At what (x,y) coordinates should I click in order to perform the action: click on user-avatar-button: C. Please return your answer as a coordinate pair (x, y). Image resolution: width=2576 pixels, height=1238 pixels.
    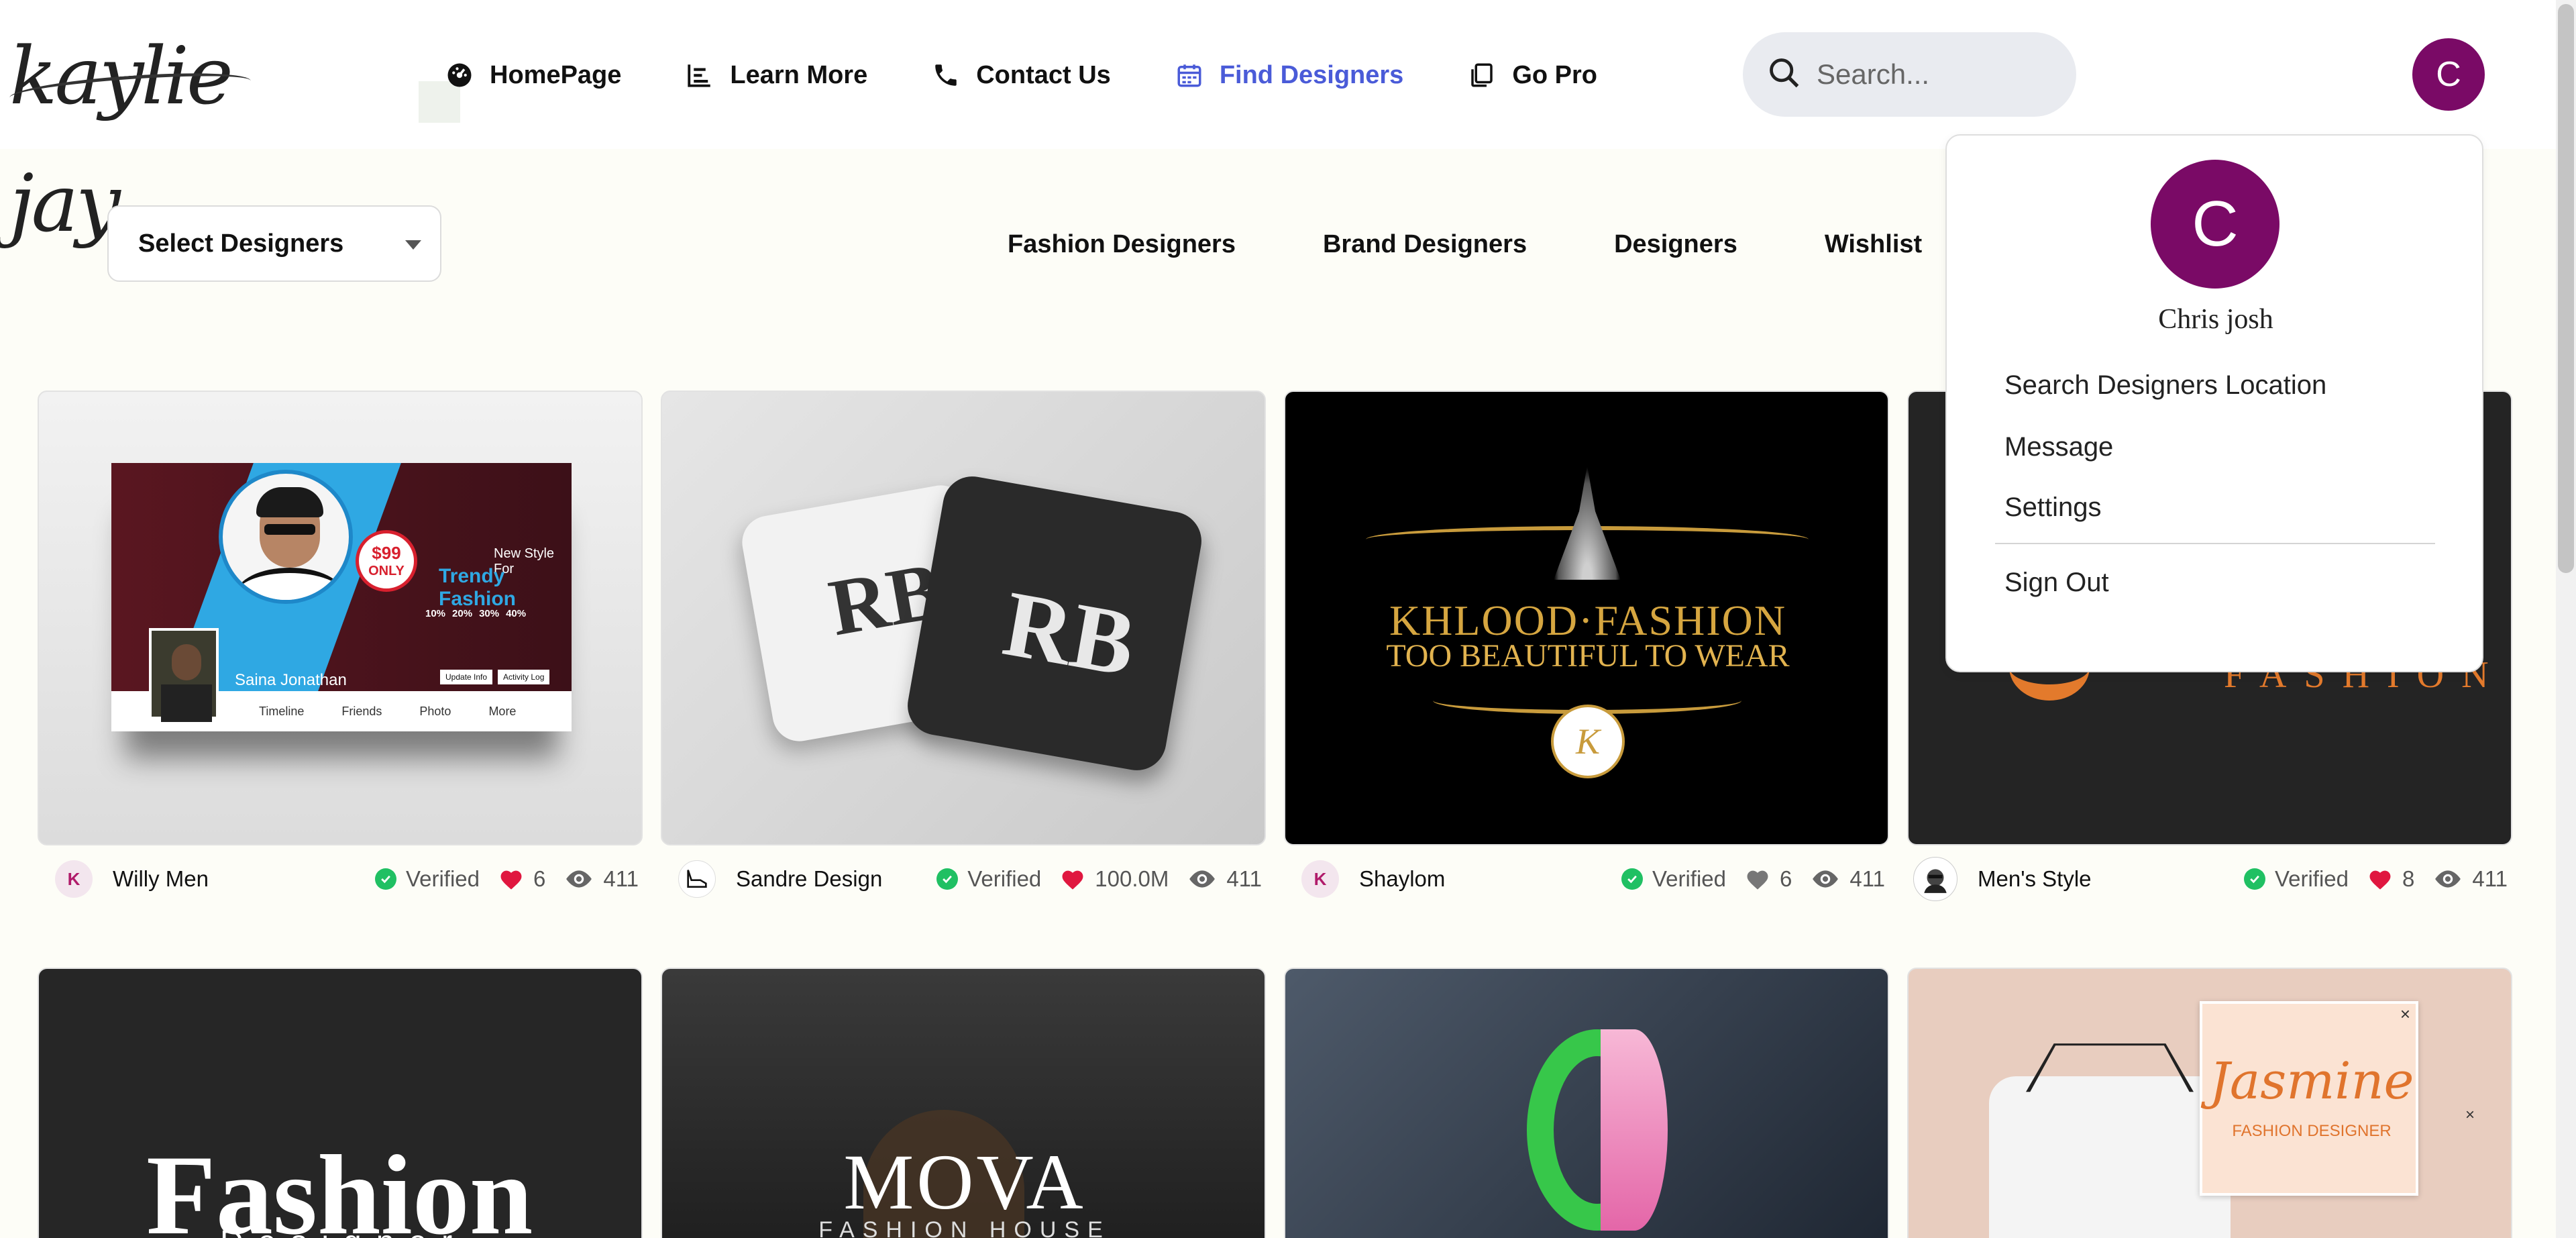
    Looking at the image, I should click on (2448, 75).